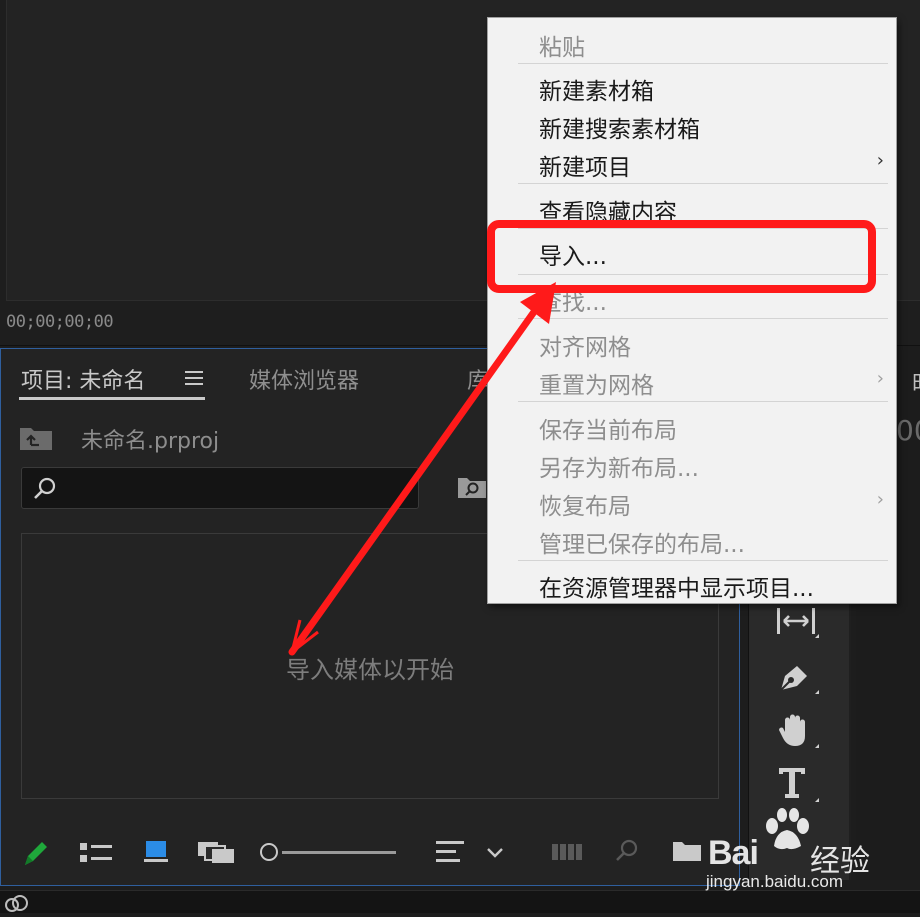 This screenshot has height=917, width=920. What do you see at coordinates (681, 256) in the screenshot?
I see `highlight-box` at bounding box center [681, 256].